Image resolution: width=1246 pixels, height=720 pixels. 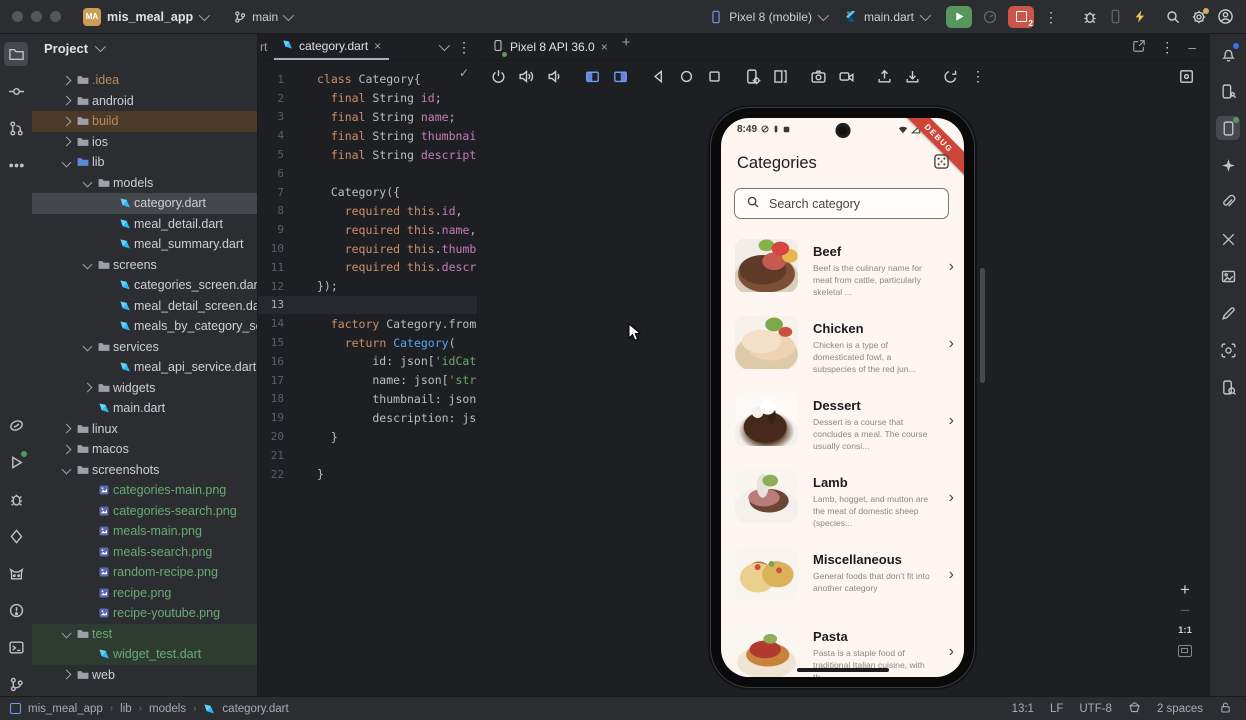 I want to click on breadcrumb-item: models, so click(x=167, y=709).